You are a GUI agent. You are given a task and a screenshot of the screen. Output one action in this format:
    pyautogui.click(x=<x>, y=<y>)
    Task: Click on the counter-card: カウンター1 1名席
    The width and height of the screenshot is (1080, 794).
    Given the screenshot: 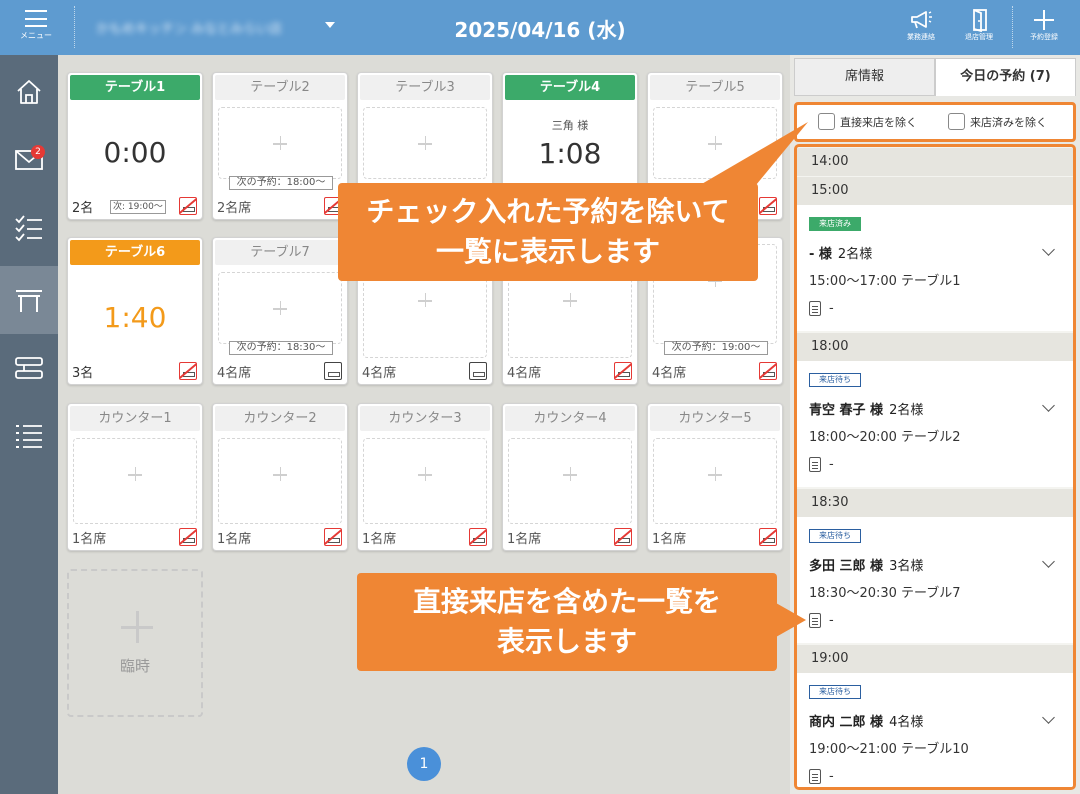 What is the action you would take?
    pyautogui.click(x=135, y=477)
    